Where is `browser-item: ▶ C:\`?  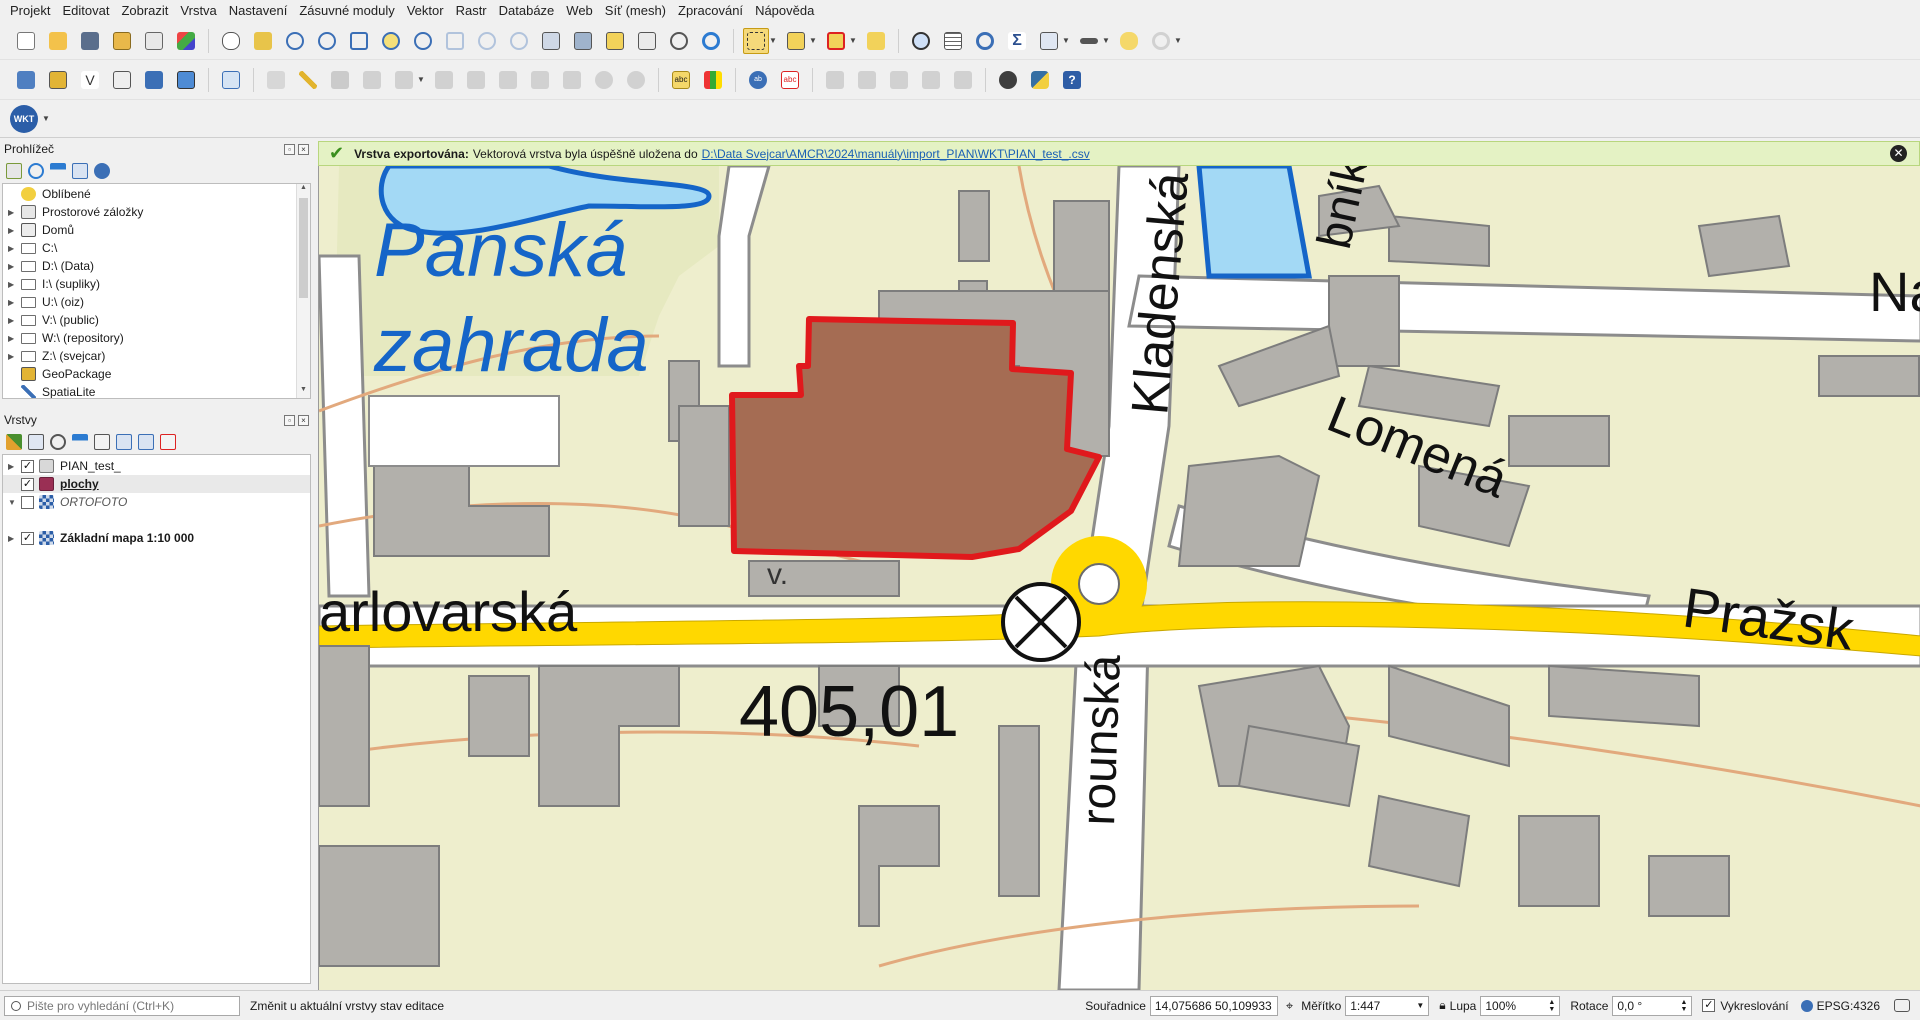 browser-item: ▶ C:\ is located at coordinates (156, 248).